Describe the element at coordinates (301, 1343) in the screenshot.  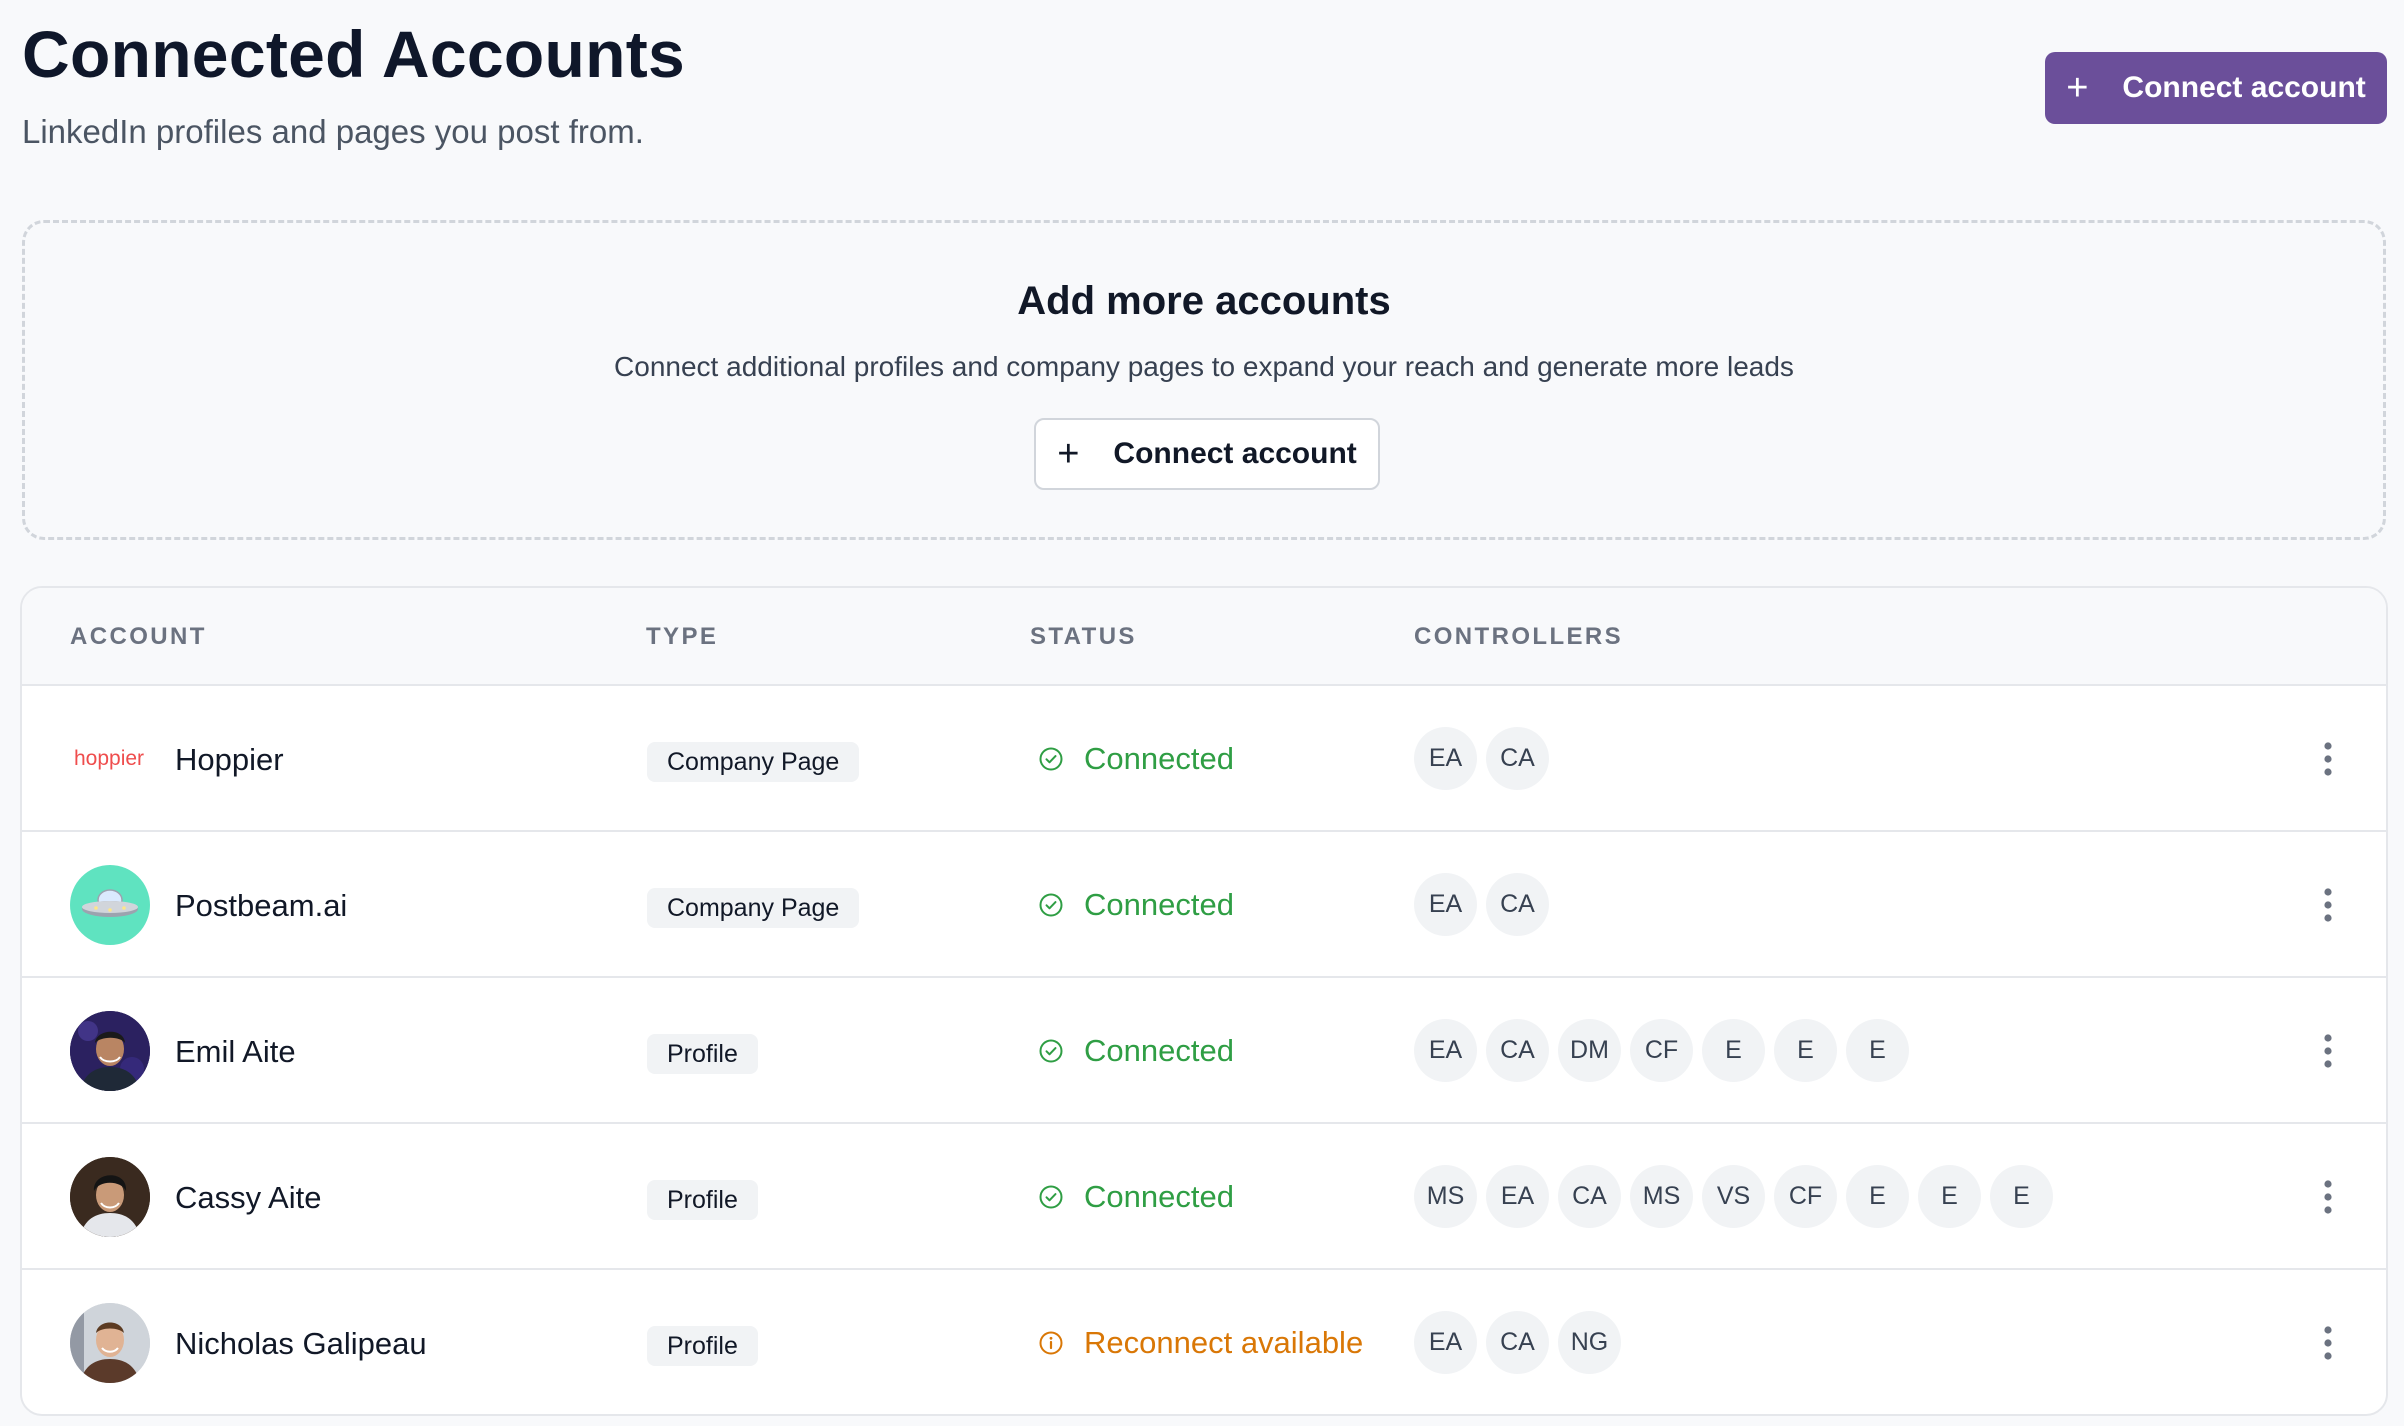
I see `account-name: Nicholas Galipeau` at that location.